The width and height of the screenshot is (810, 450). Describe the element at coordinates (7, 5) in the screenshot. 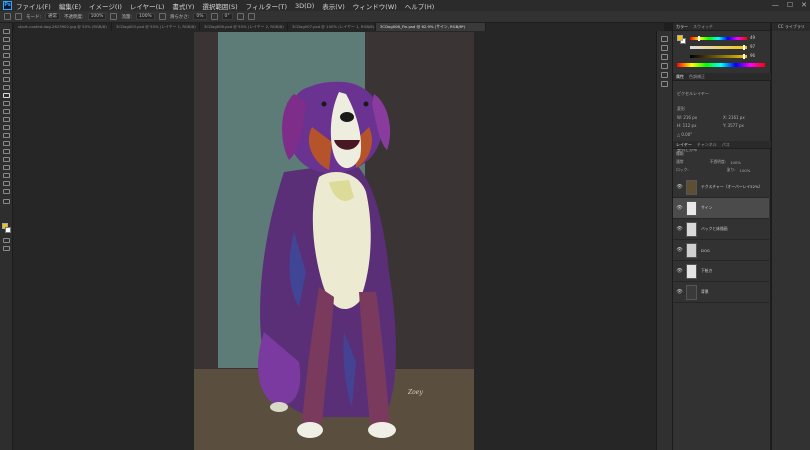

I see `photoshop-logo-icon: Ps` at that location.